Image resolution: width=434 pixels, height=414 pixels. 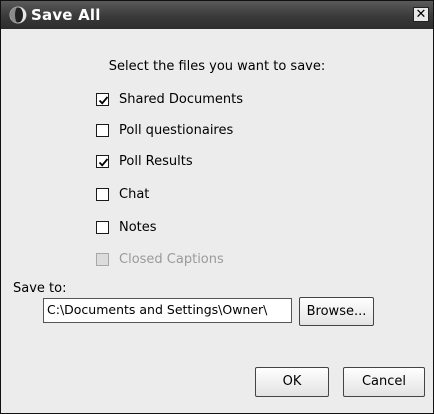 What do you see at coordinates (167, 310) in the screenshot?
I see `save-path-input: C:\Documents and Settings\Owner\` at bounding box center [167, 310].